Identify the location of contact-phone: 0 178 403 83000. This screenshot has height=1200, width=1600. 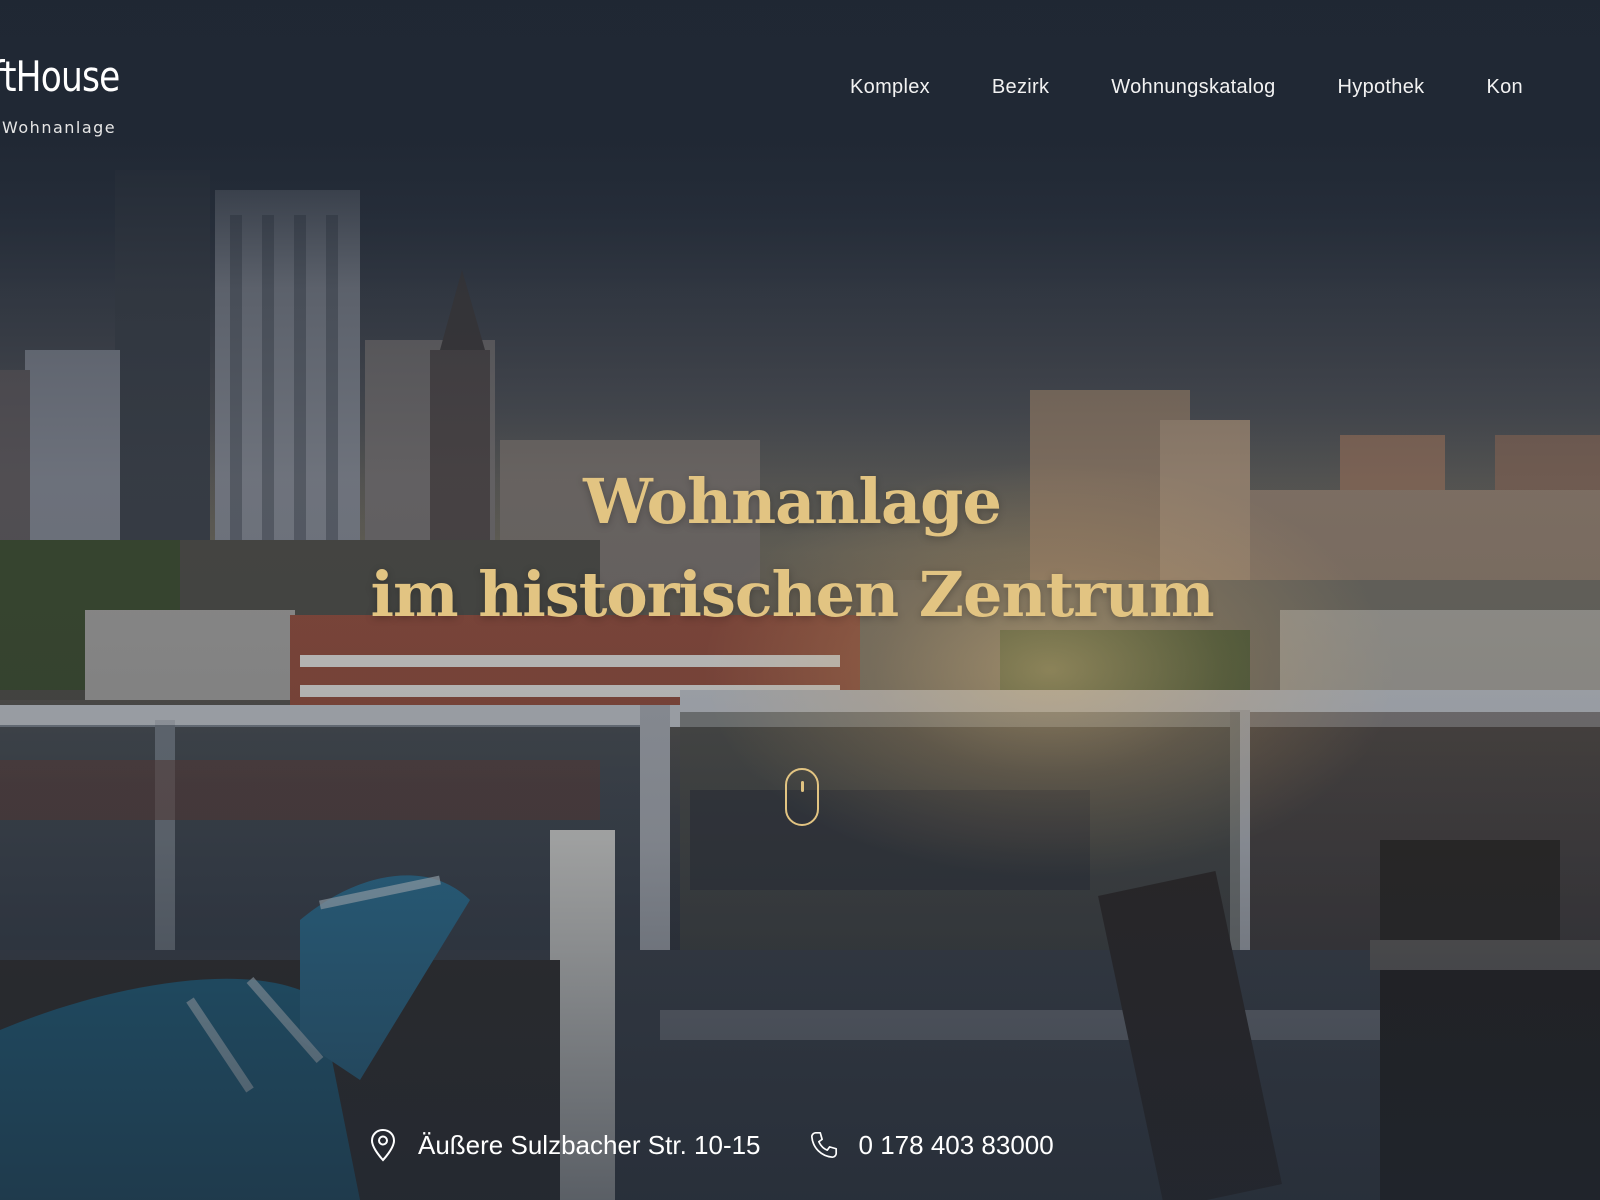
(956, 1145).